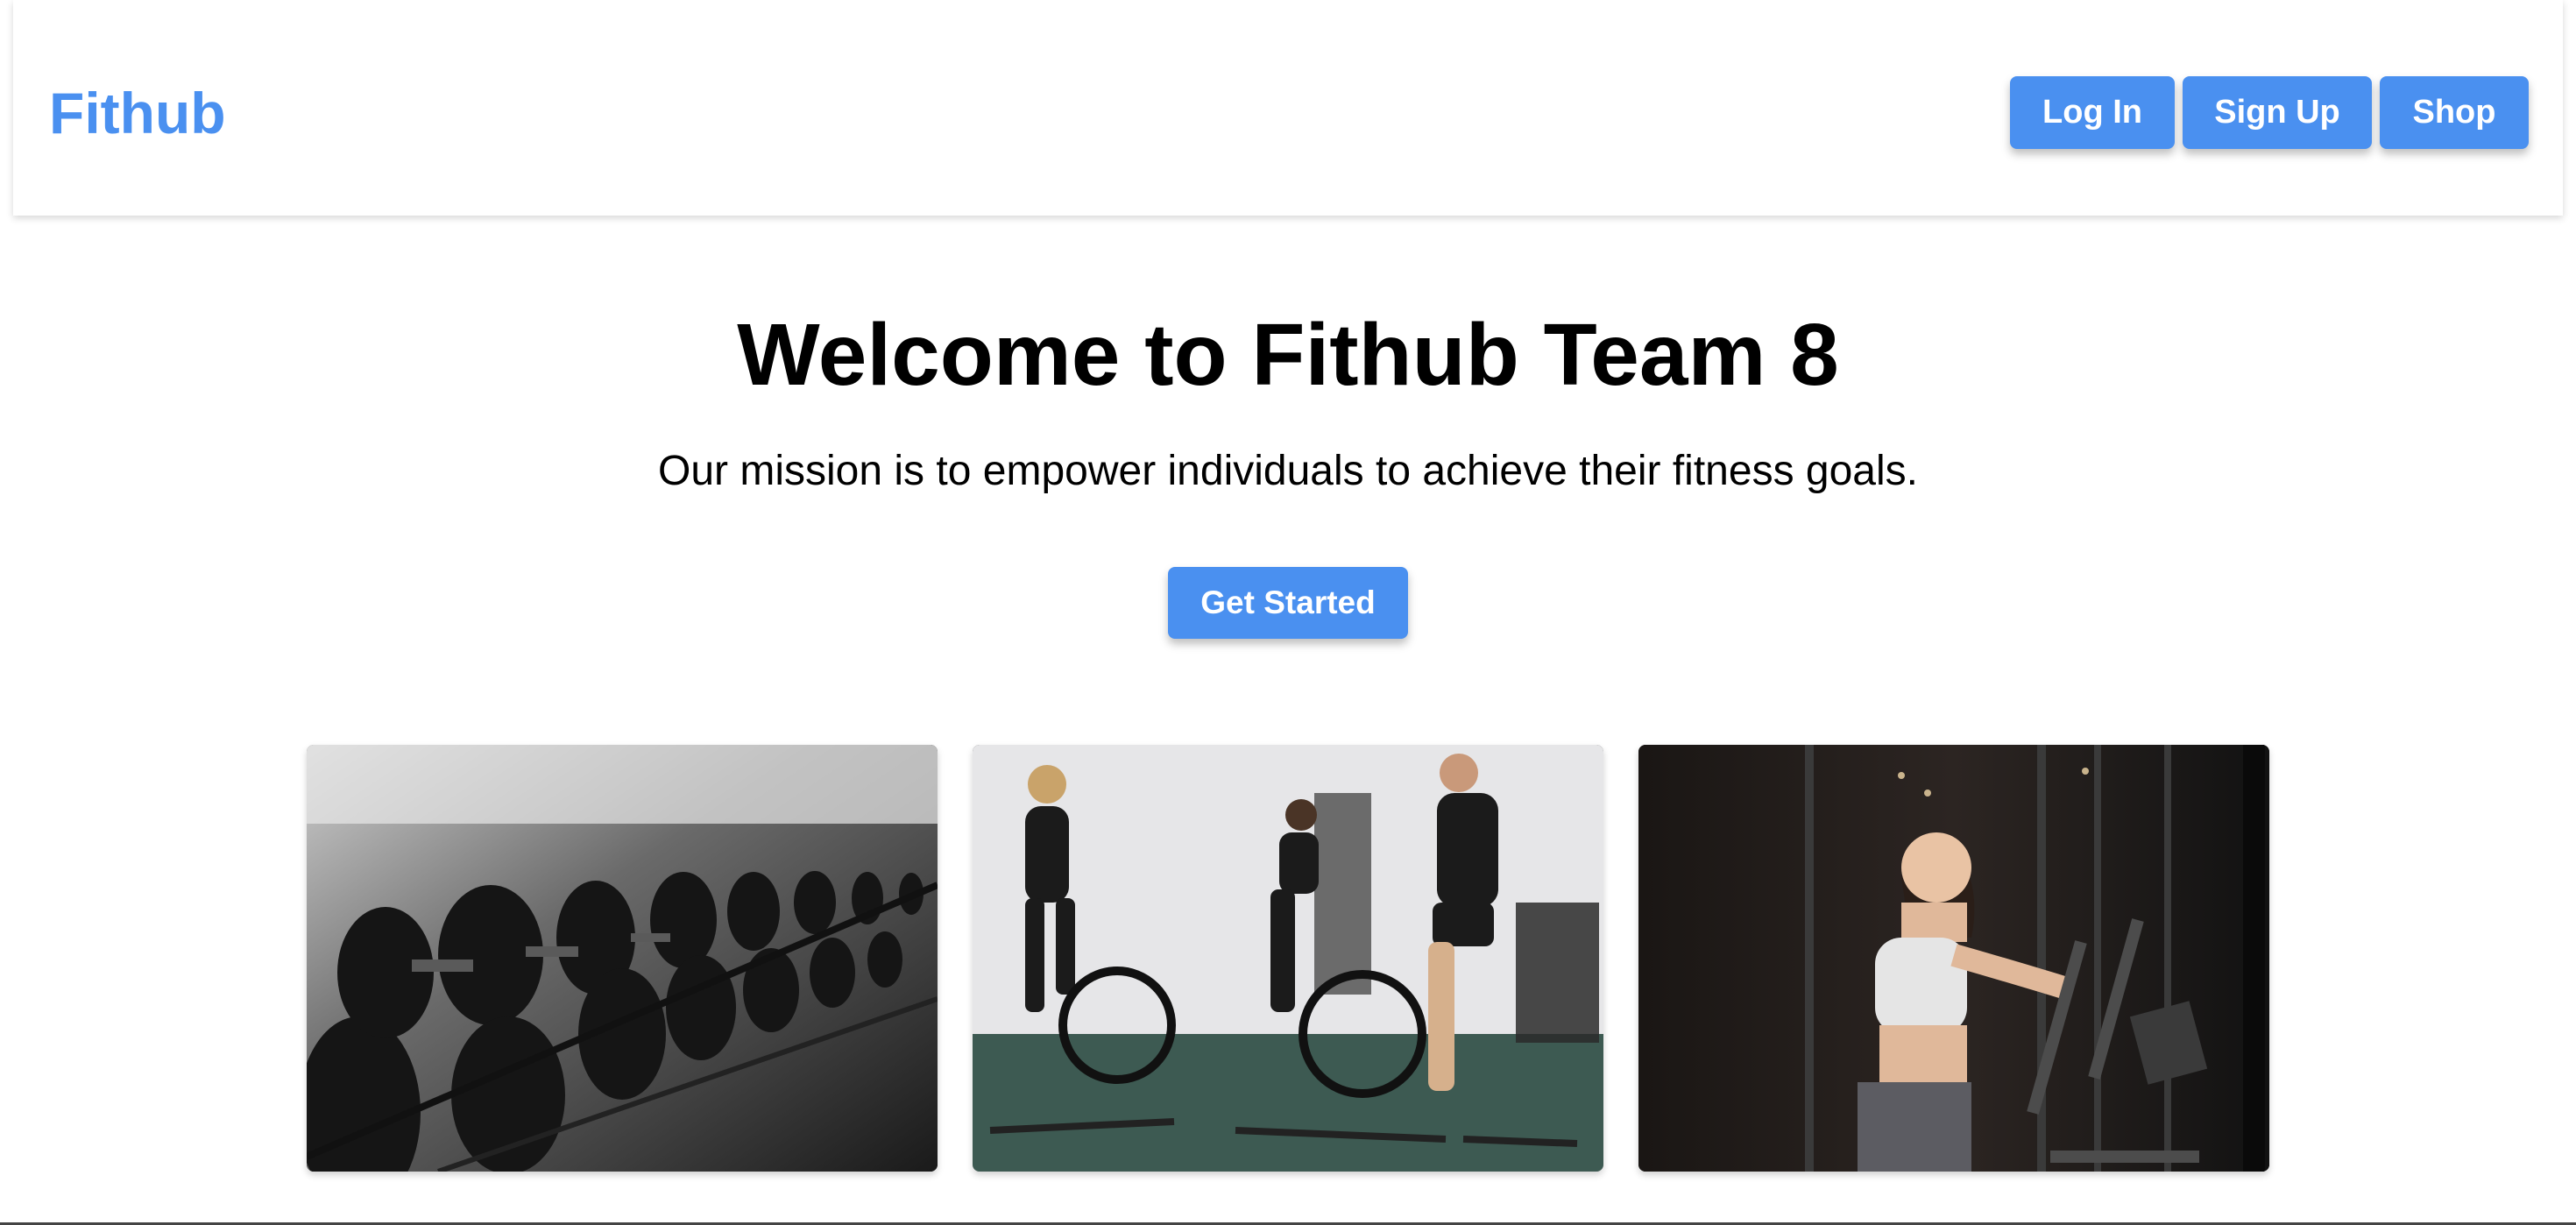 This screenshot has width=2576, height=1225. What do you see at coordinates (2454, 112) in the screenshot?
I see `shop-button: Shop` at bounding box center [2454, 112].